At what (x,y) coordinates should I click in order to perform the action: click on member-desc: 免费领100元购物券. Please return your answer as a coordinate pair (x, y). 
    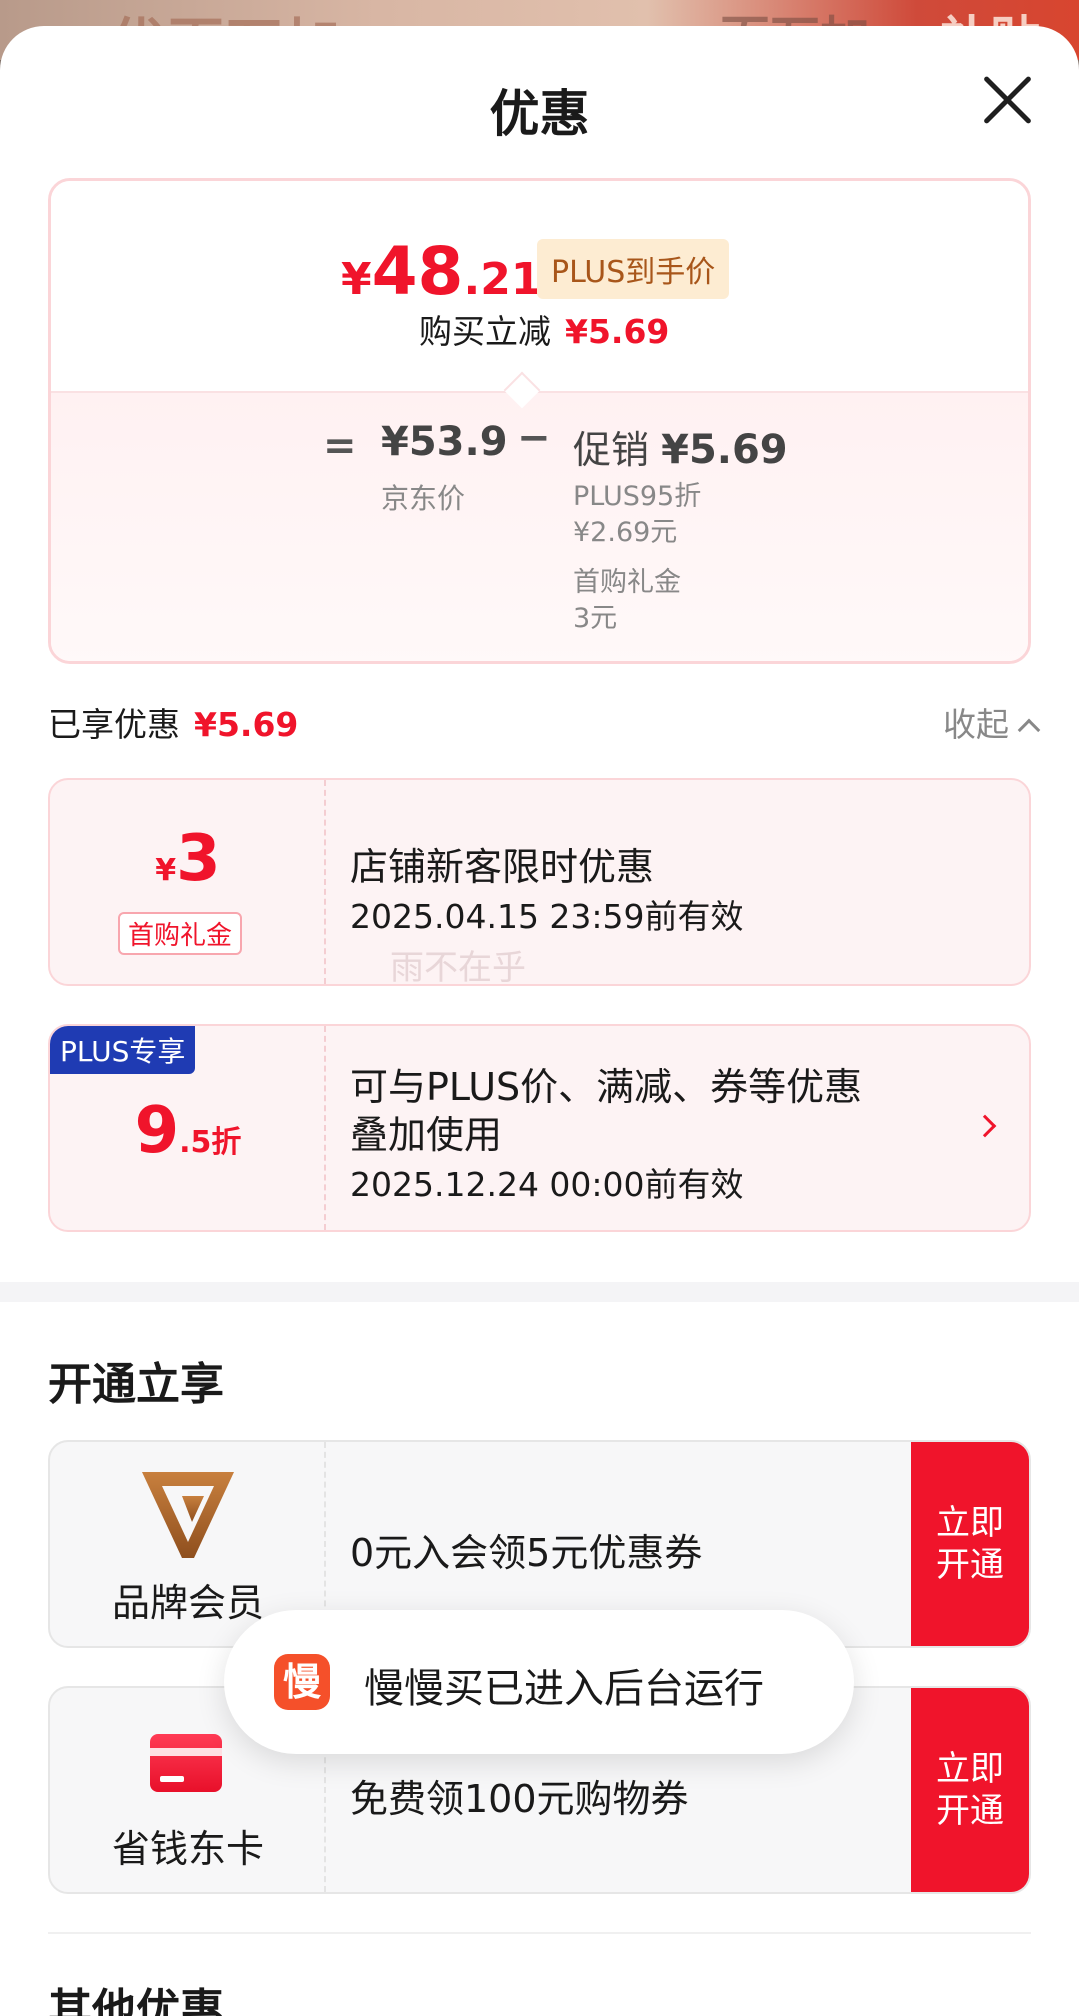
    Looking at the image, I should click on (519, 1799).